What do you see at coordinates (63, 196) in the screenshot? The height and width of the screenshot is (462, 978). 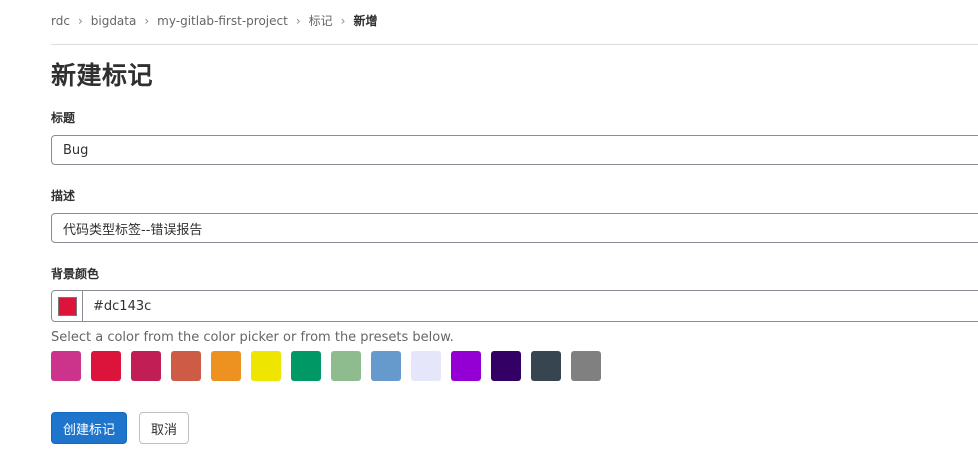 I see `description-label: 描述` at bounding box center [63, 196].